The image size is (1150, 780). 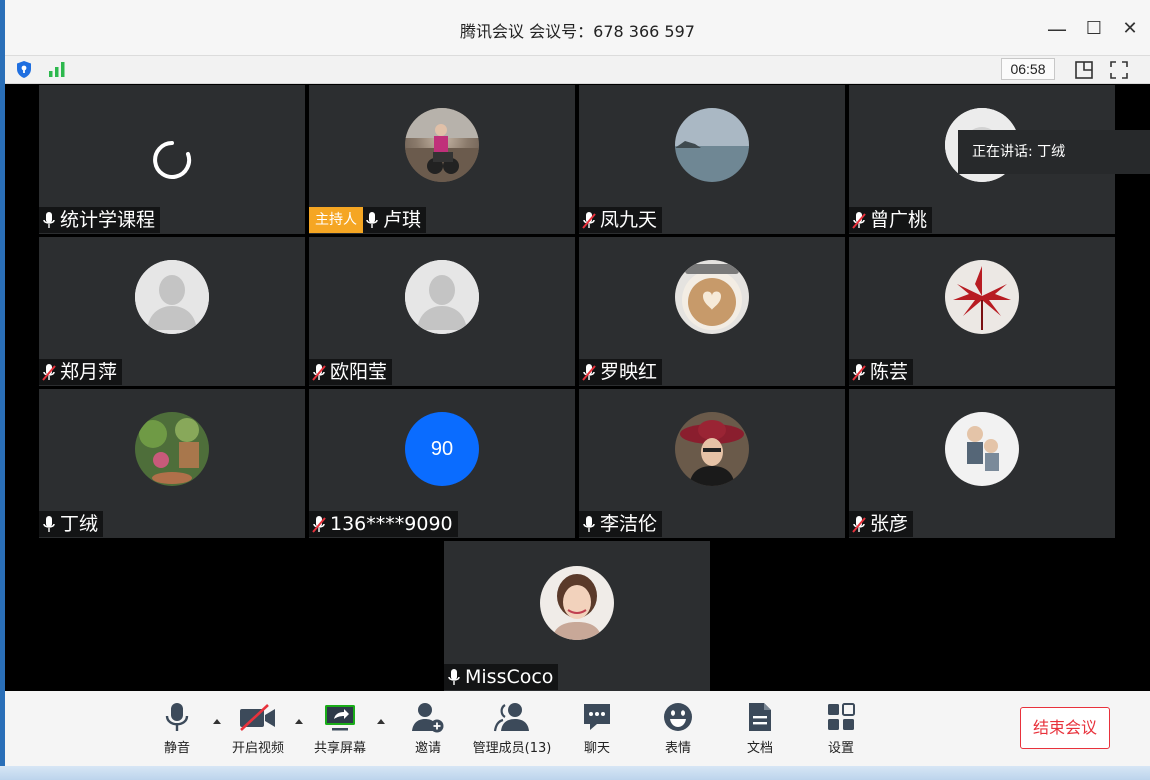 I want to click on invite-button: 邀请, so click(x=428, y=731).